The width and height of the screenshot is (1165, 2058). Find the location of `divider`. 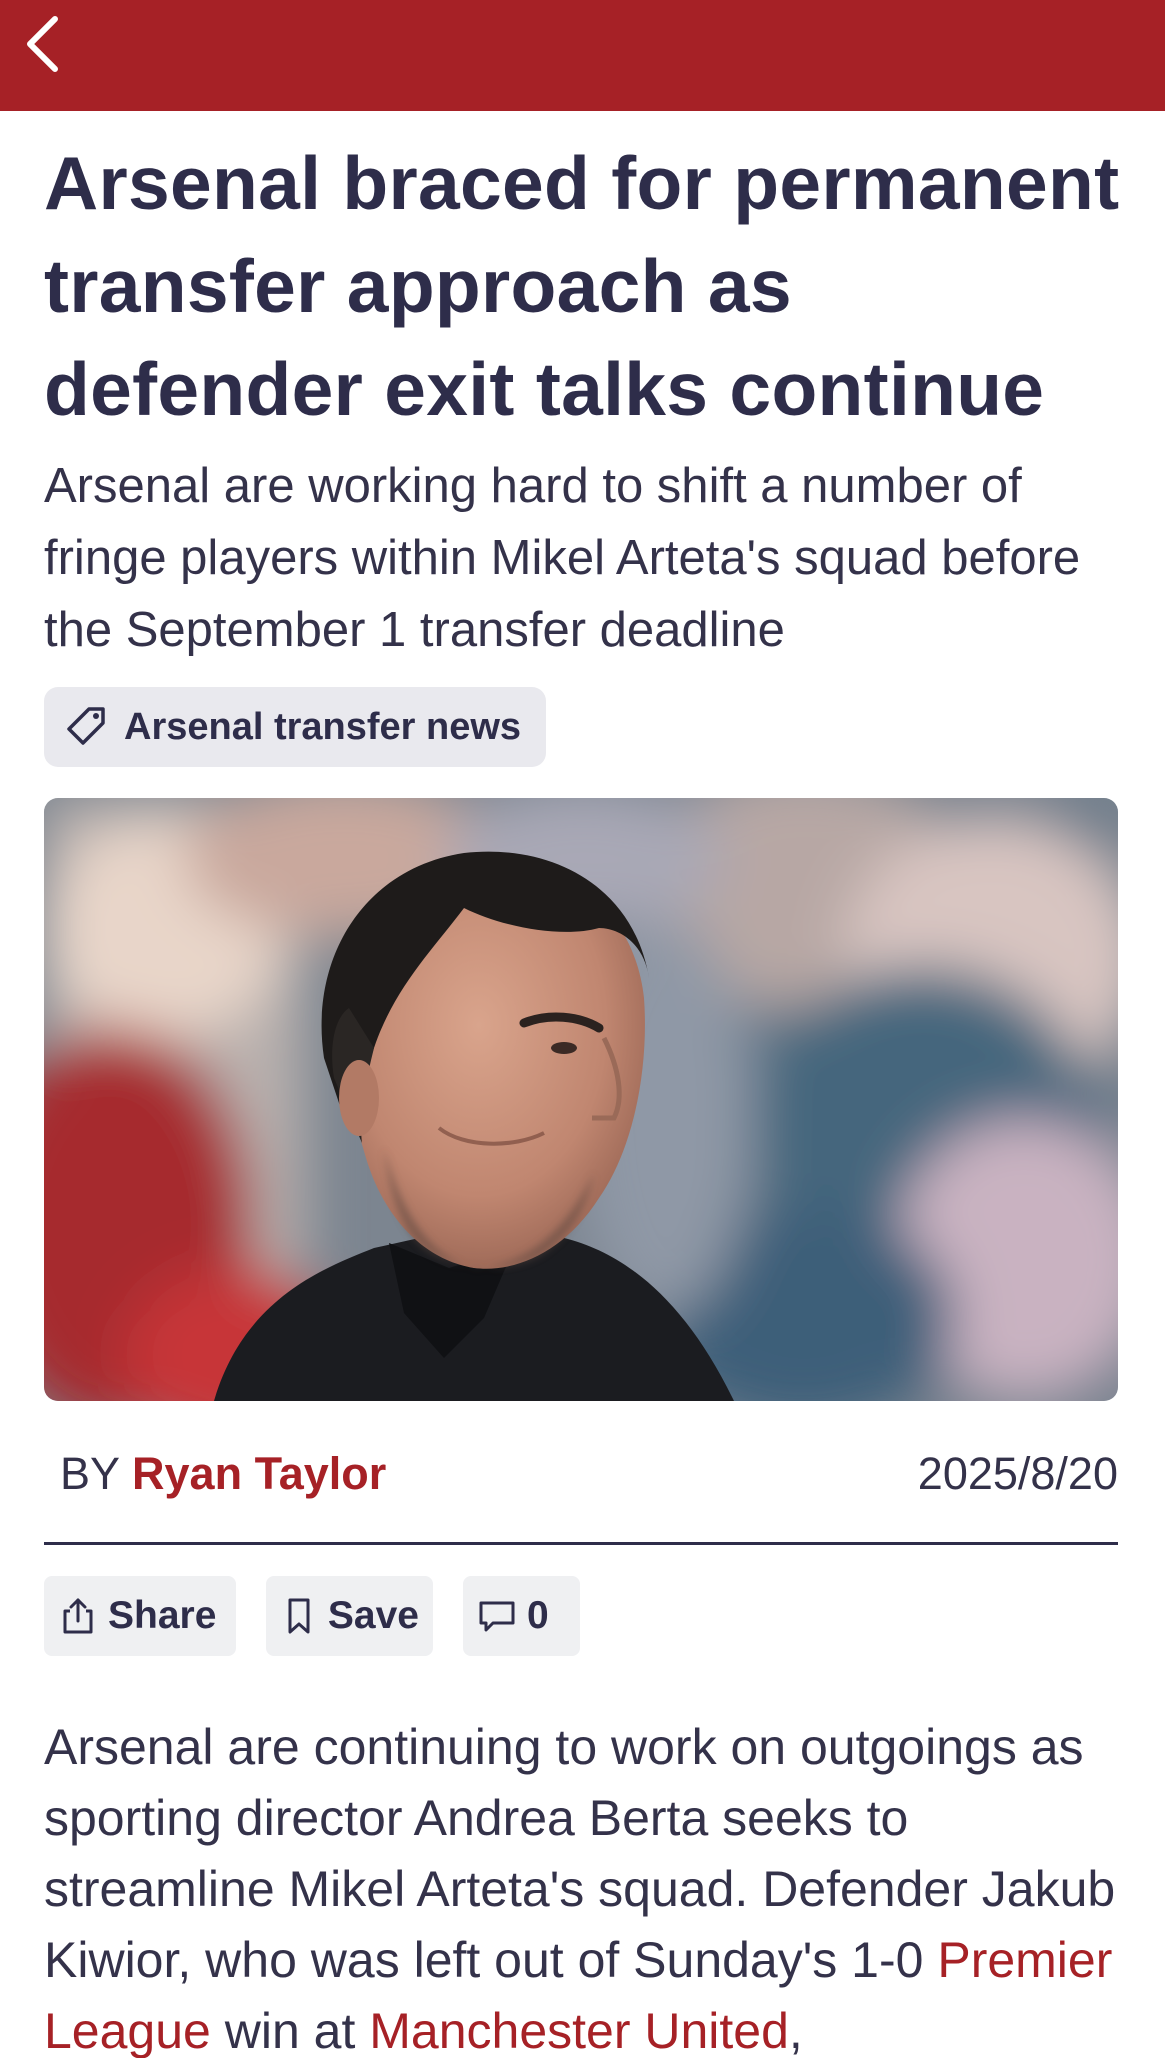

divider is located at coordinates (581, 1543).